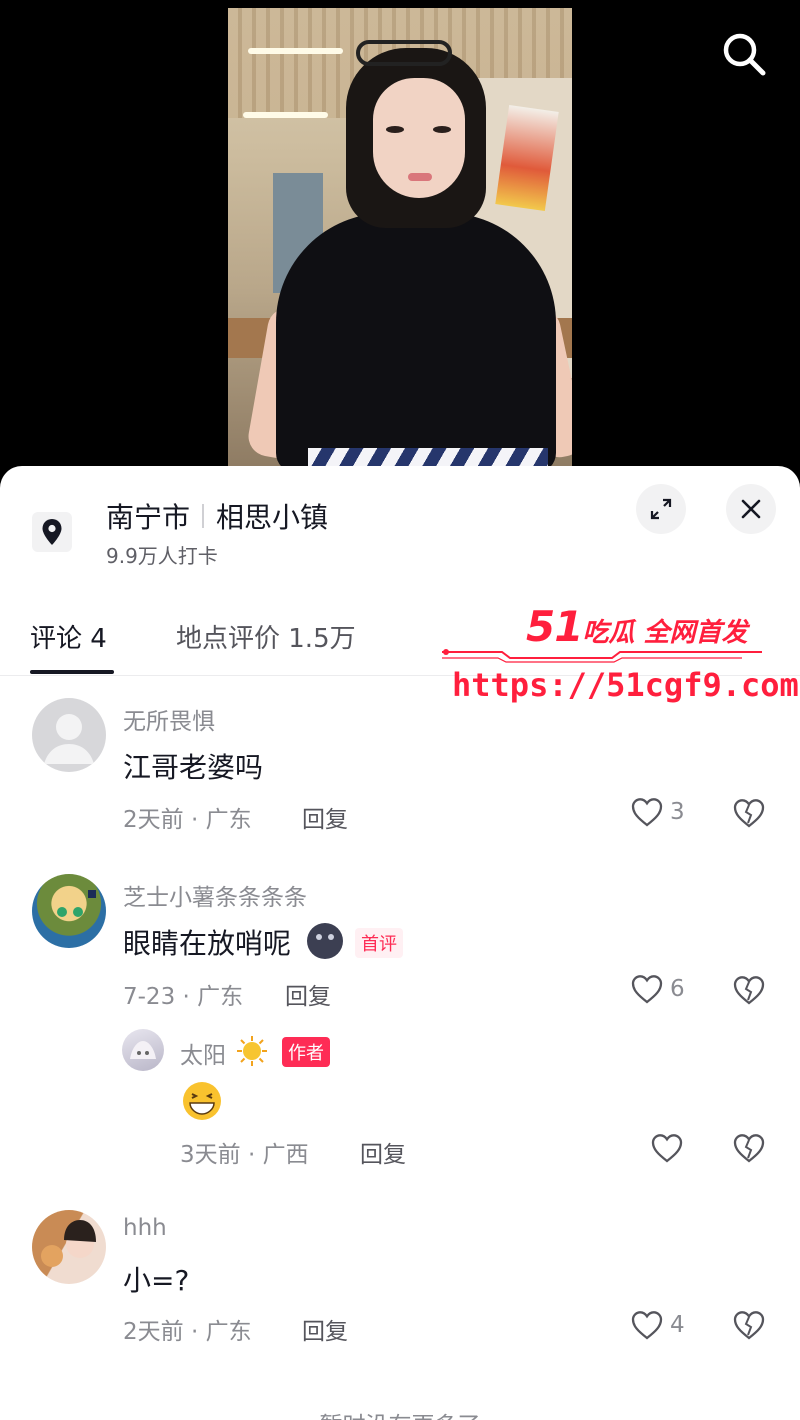 This screenshot has width=800, height=1420. I want to click on location-title: 南宁市 相思小镇, so click(217, 516).